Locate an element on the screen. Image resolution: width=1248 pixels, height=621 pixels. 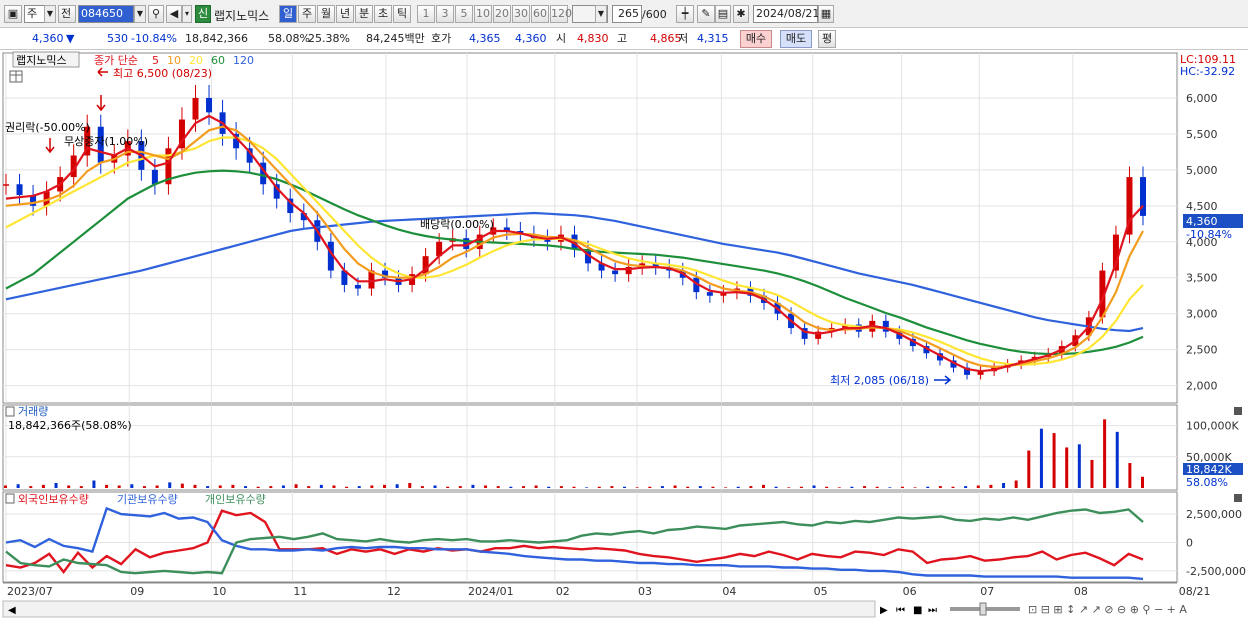
period-tab-5: 초 is located at coordinates (383, 14).